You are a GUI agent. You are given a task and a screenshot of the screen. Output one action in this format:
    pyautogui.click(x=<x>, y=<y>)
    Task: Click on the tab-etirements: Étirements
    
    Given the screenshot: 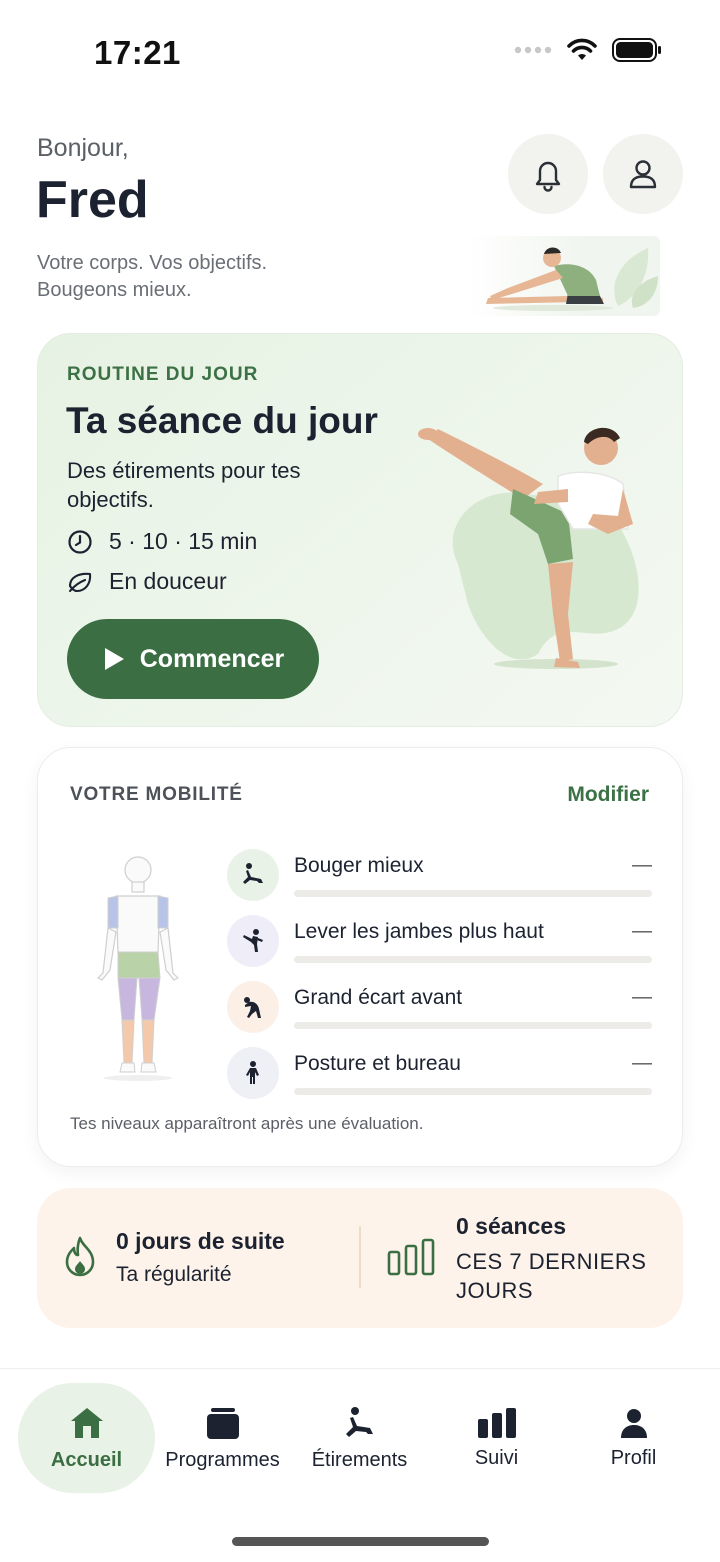 What is the action you would take?
    pyautogui.click(x=359, y=1438)
    